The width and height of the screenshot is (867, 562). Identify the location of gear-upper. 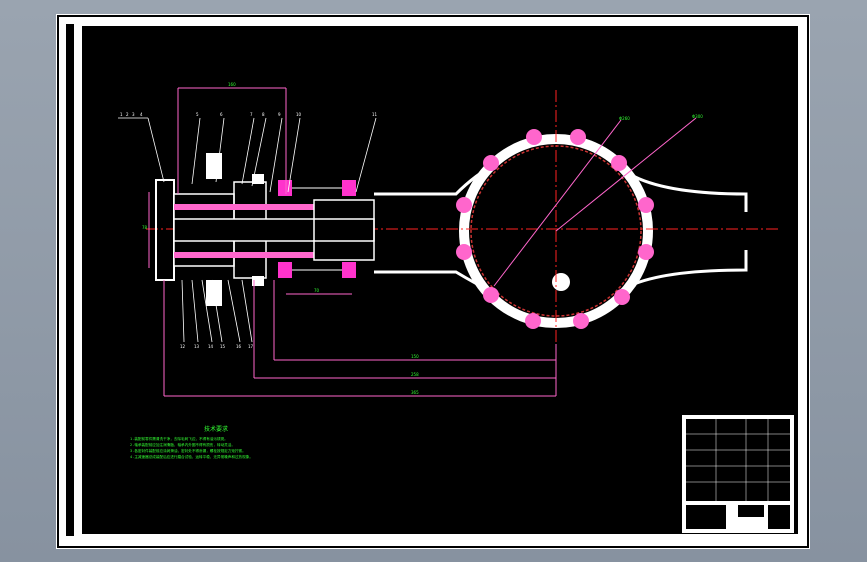
(214, 166).